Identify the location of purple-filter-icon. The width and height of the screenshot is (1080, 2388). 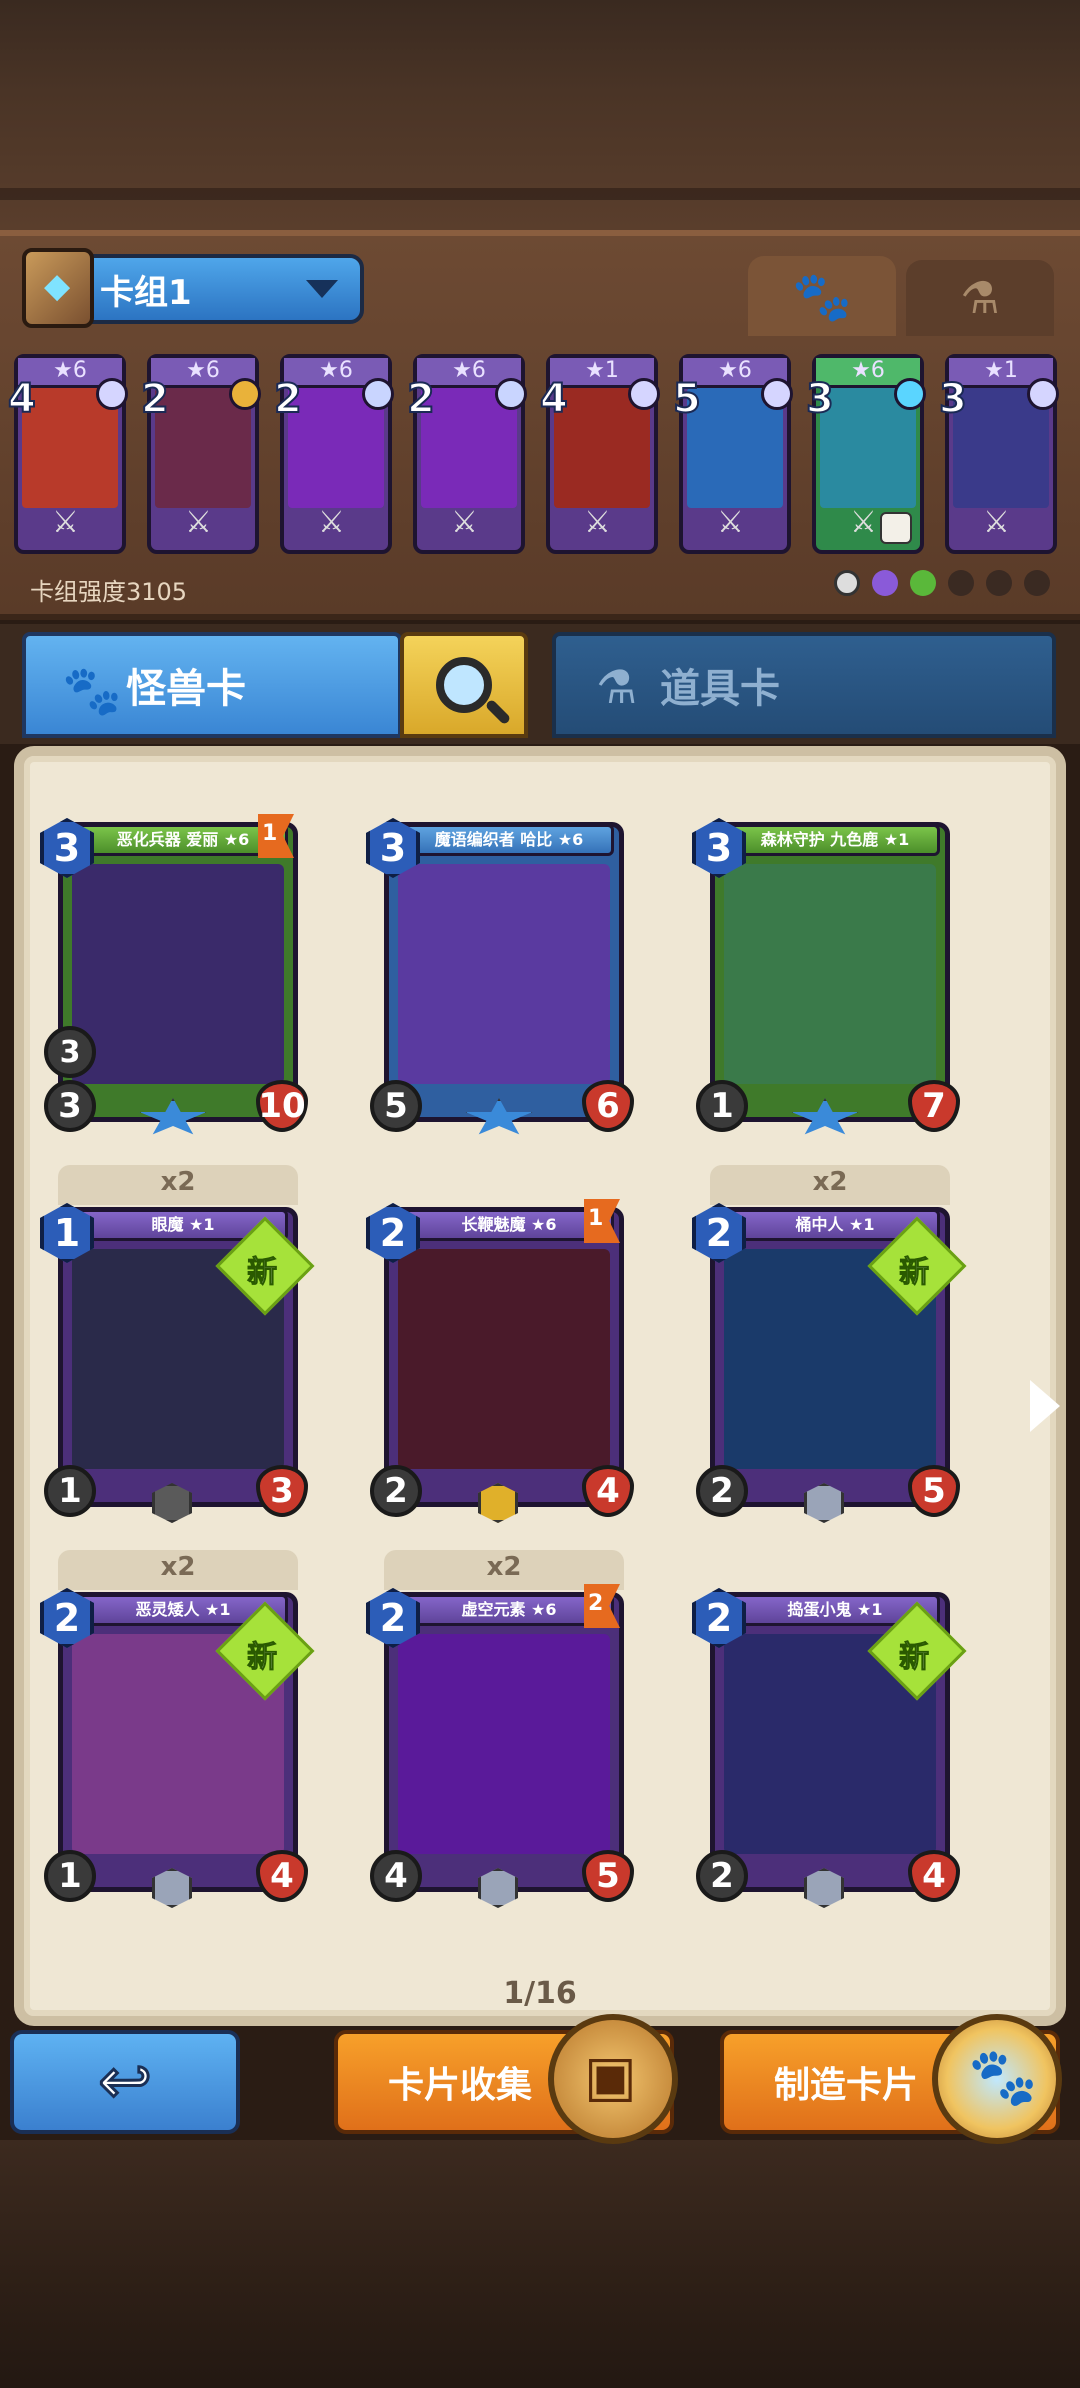
(885, 583).